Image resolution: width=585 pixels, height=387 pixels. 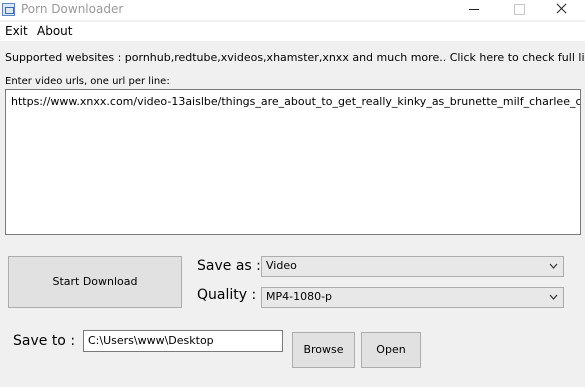 What do you see at coordinates (227, 295) in the screenshot?
I see `quality-label: Quality :` at bounding box center [227, 295].